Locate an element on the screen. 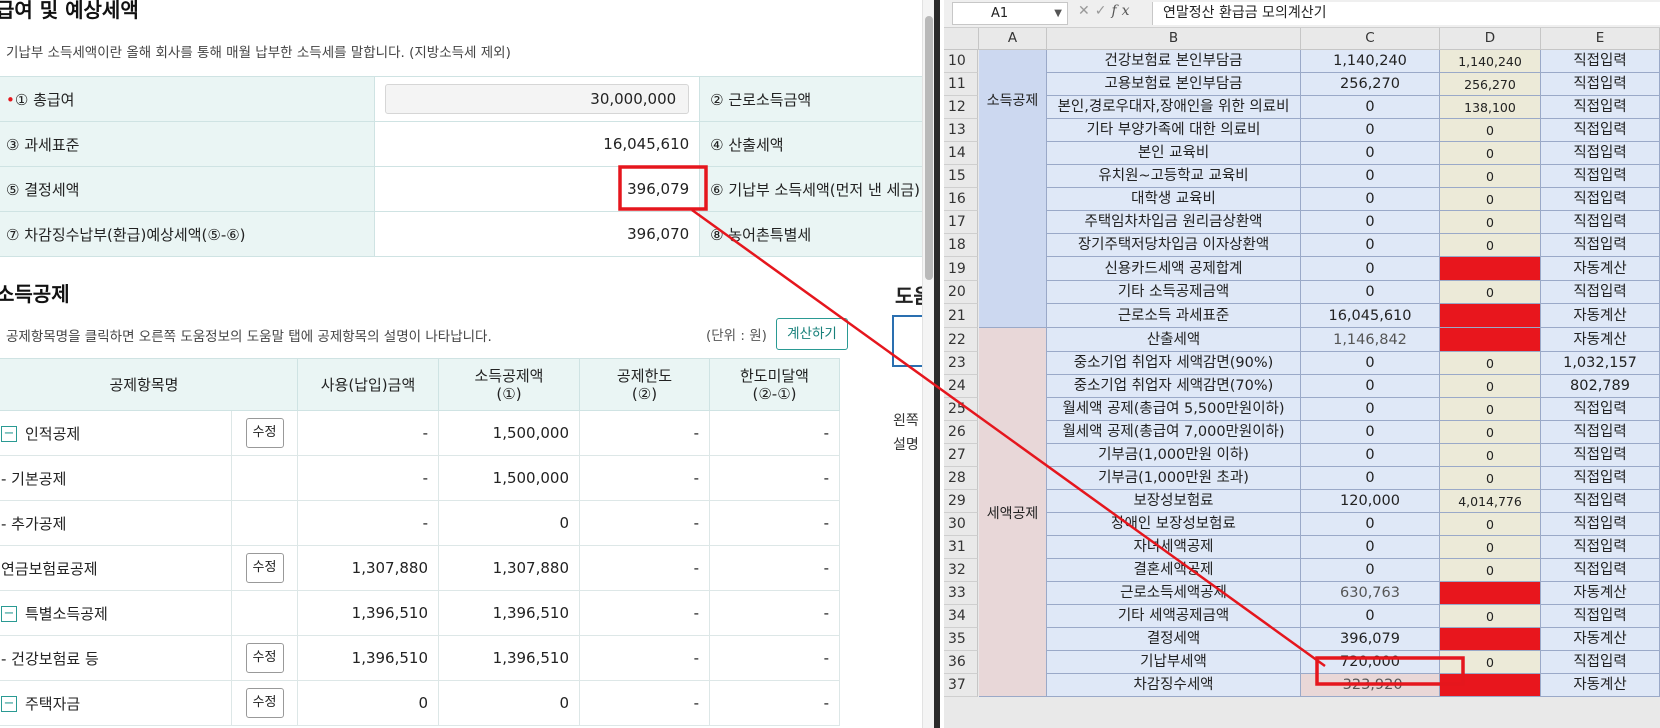  select-all-corner is located at coordinates (961, 39).